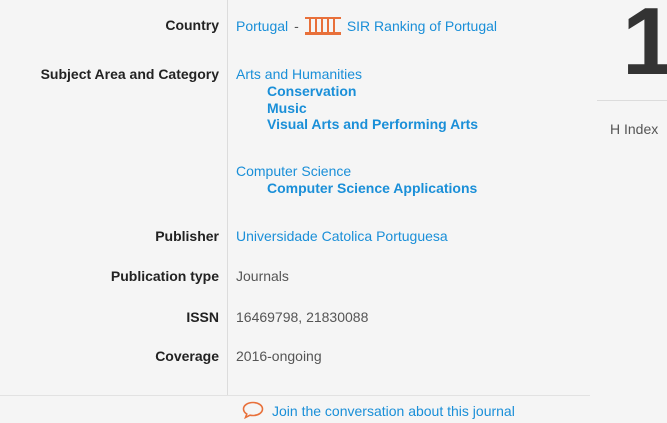 Image resolution: width=667 pixels, height=423 pixels. I want to click on subject-area-link: Arts and Humanities, so click(299, 74).